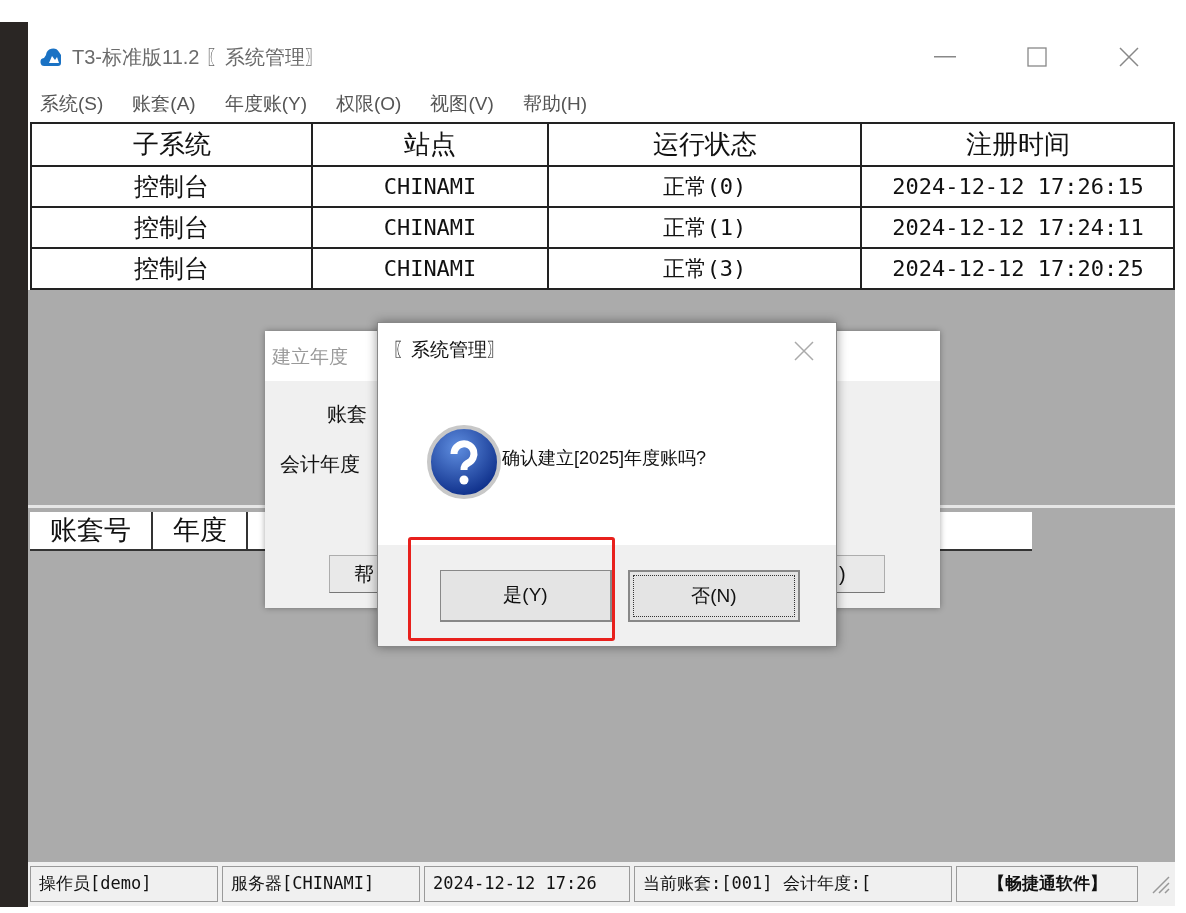 The width and height of the screenshot is (1186, 913). What do you see at coordinates (321, 884) in the screenshot?
I see `status-panel: 服务器[CHINAMI]` at bounding box center [321, 884].